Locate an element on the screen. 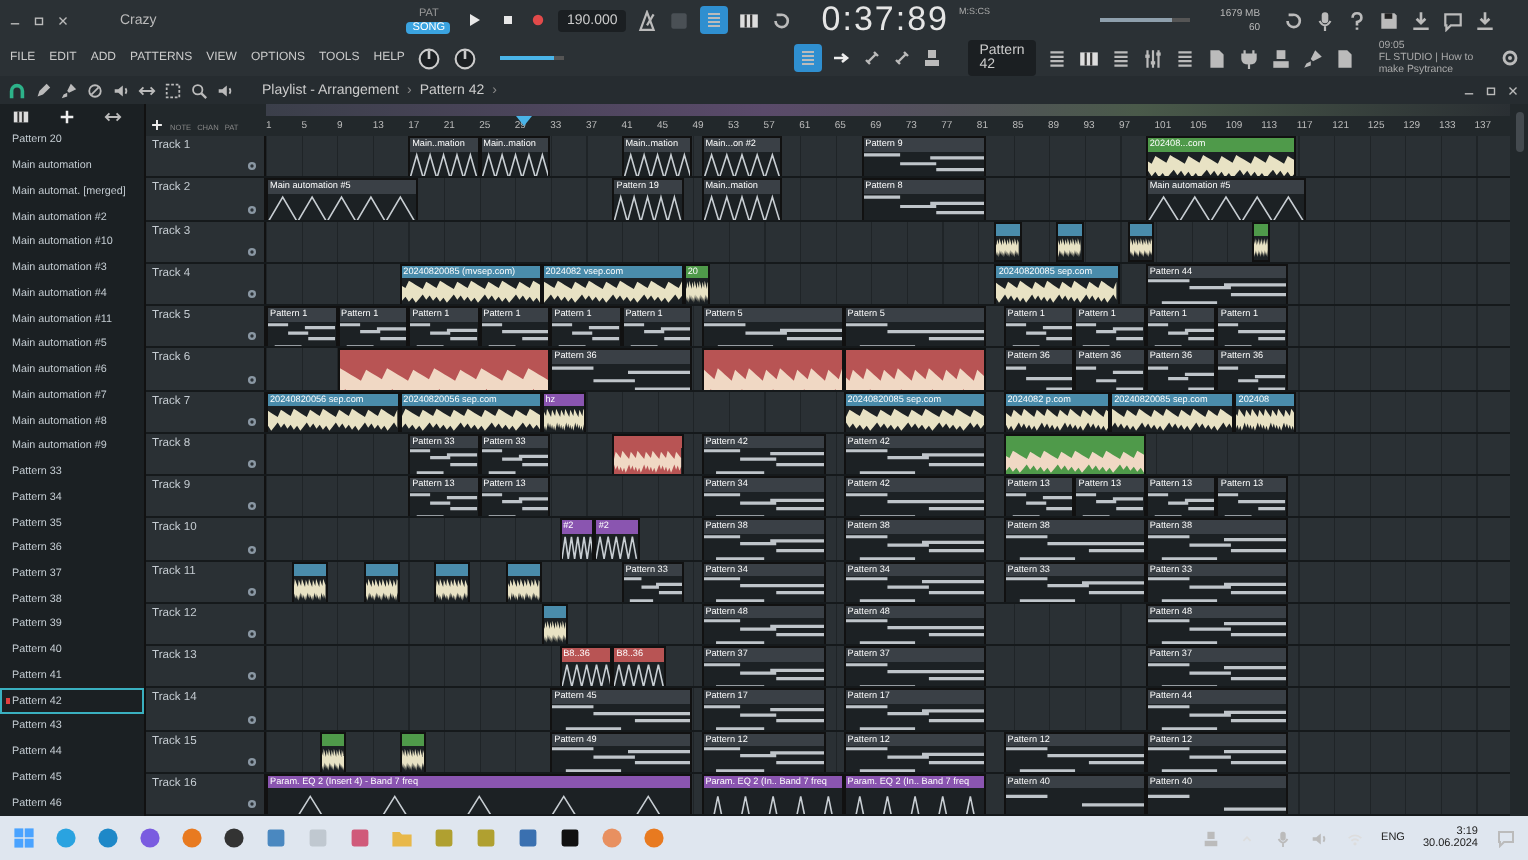 This screenshot has width=1528, height=860. time-display: 0:37:89 is located at coordinates (885, 20).